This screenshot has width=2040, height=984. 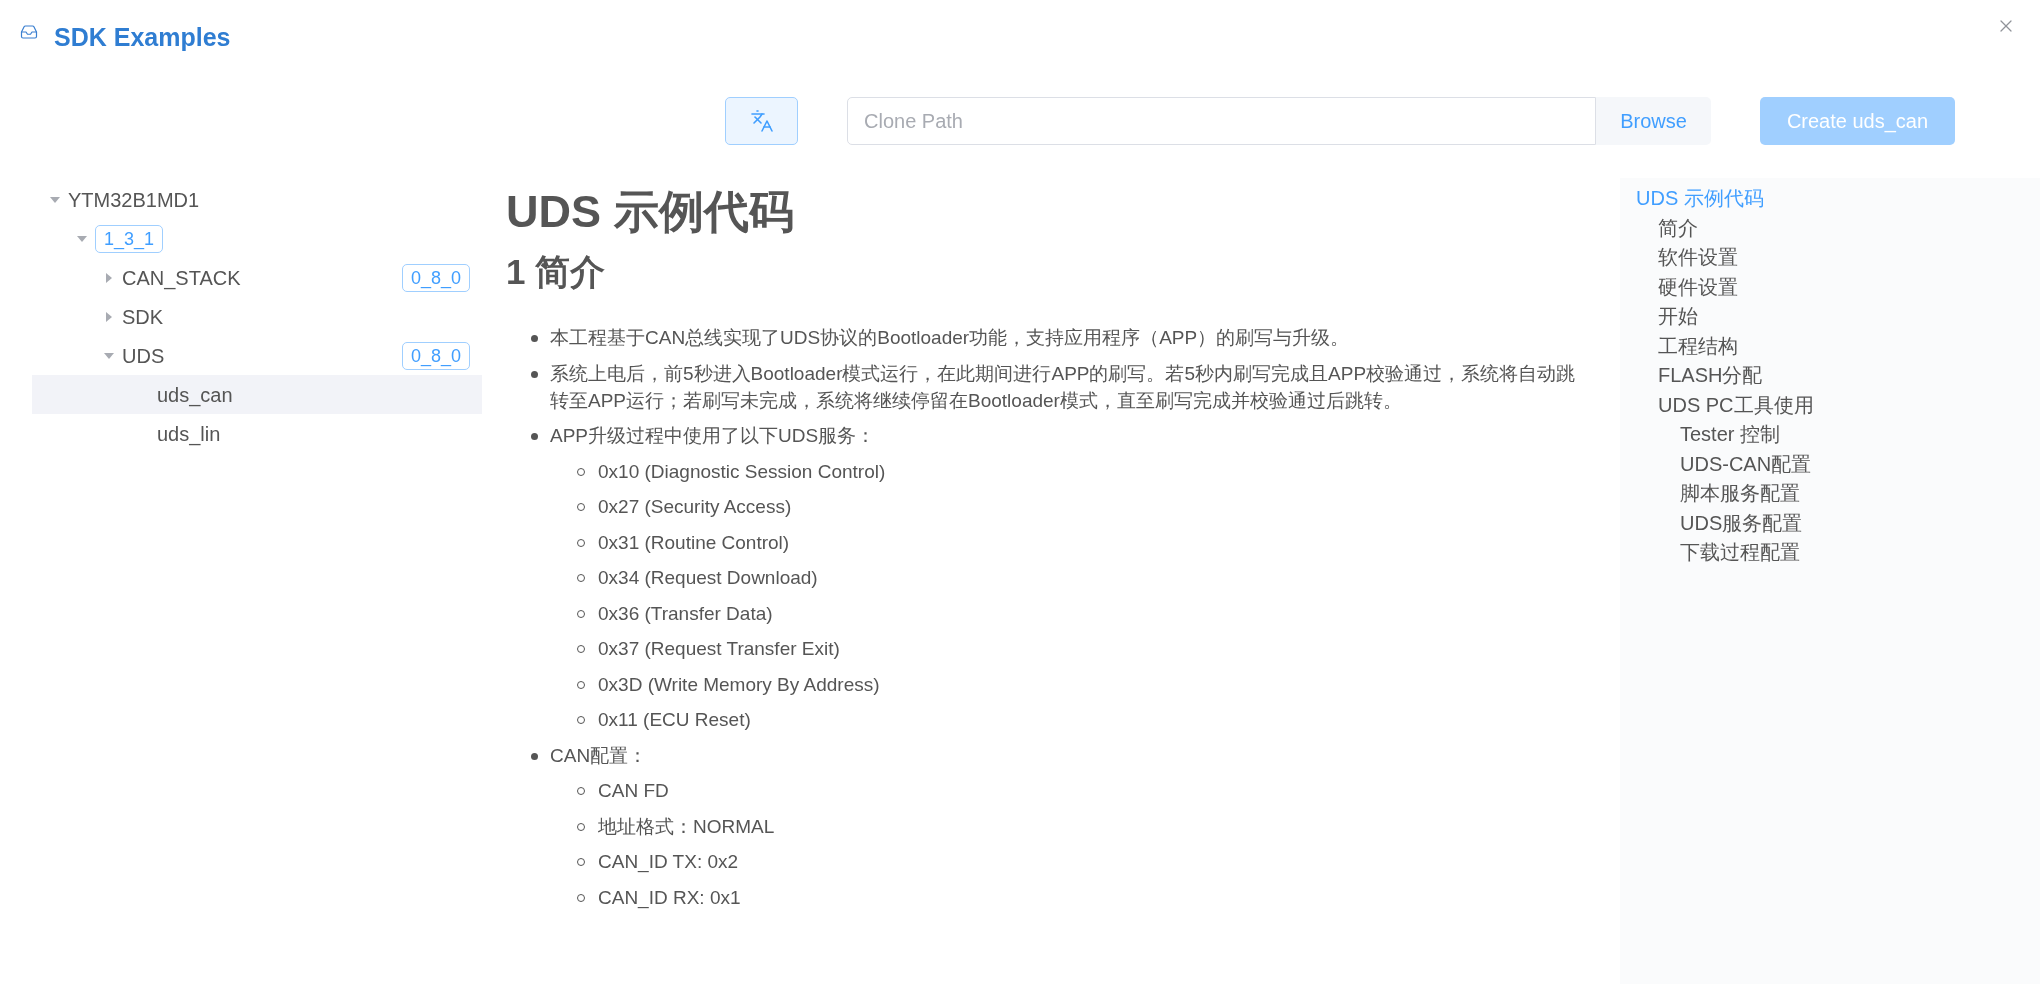 I want to click on tree-label: YTM32B1MD1, so click(x=134, y=200).